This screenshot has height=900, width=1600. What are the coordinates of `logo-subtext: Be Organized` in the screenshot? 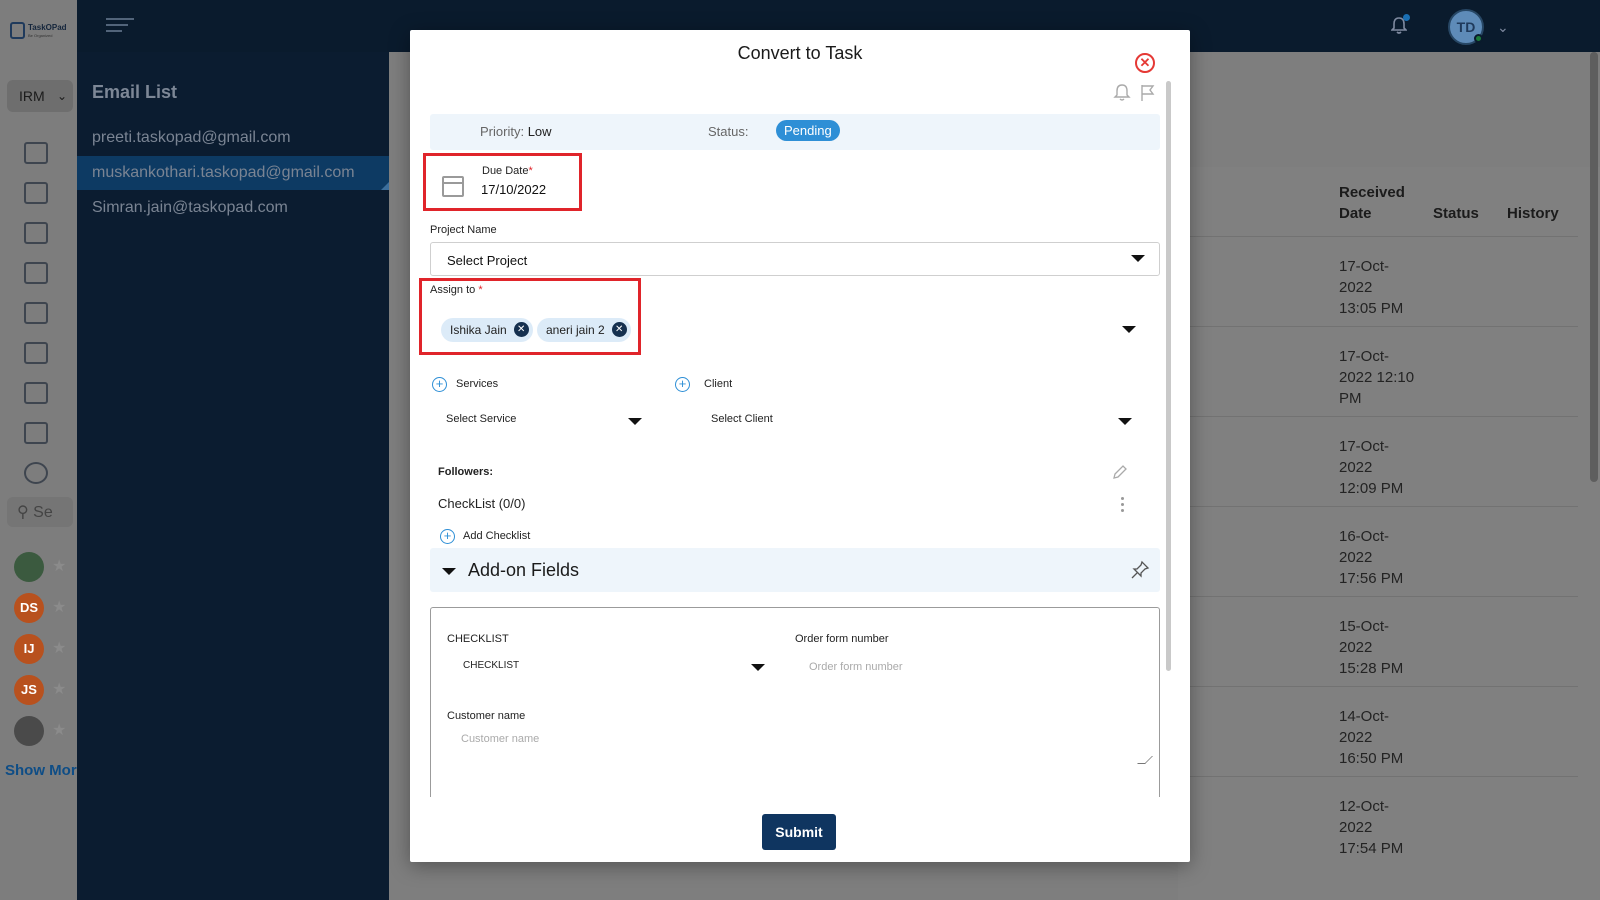 It's located at (40, 35).